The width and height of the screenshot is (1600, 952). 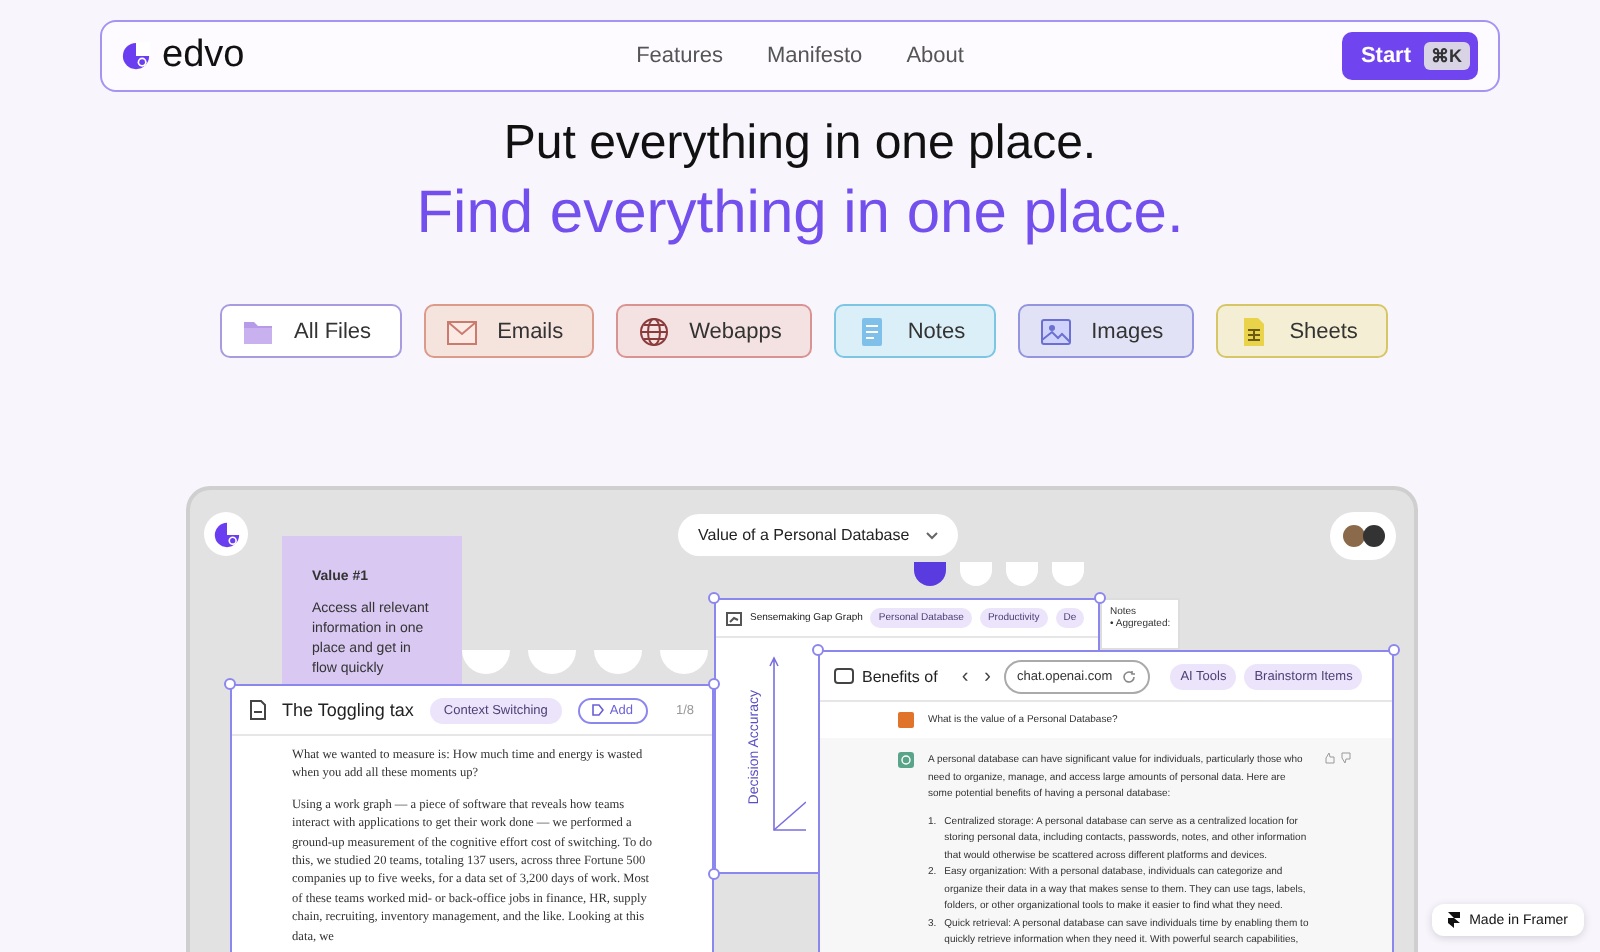 What do you see at coordinates (713, 331) in the screenshot?
I see `filter-chip: Webapps` at bounding box center [713, 331].